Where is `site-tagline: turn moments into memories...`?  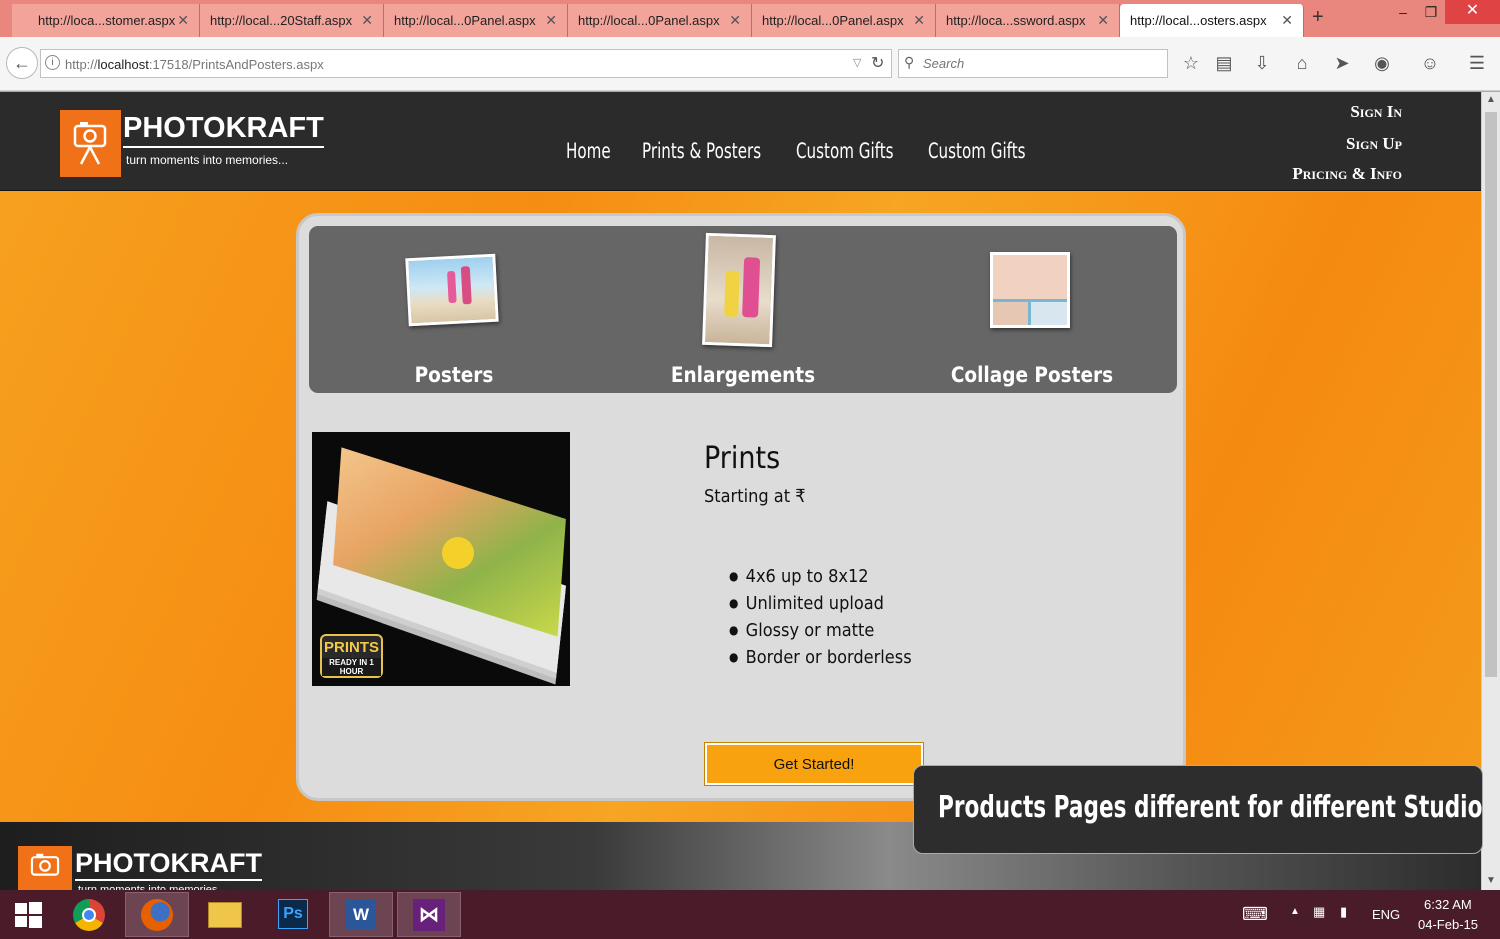
site-tagline: turn moments into memories... is located at coordinates (207, 160).